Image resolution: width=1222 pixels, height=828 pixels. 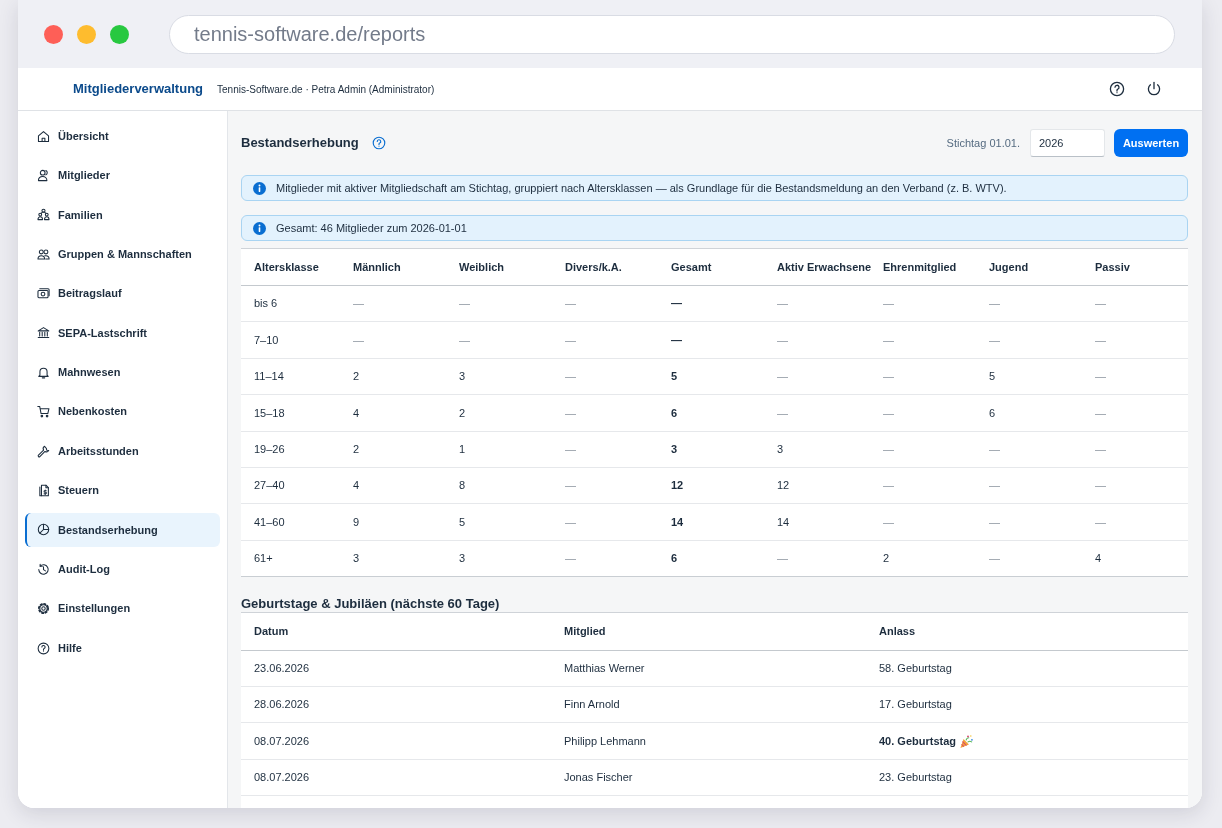 What do you see at coordinates (43, 333) in the screenshot?
I see `bank-icon` at bounding box center [43, 333].